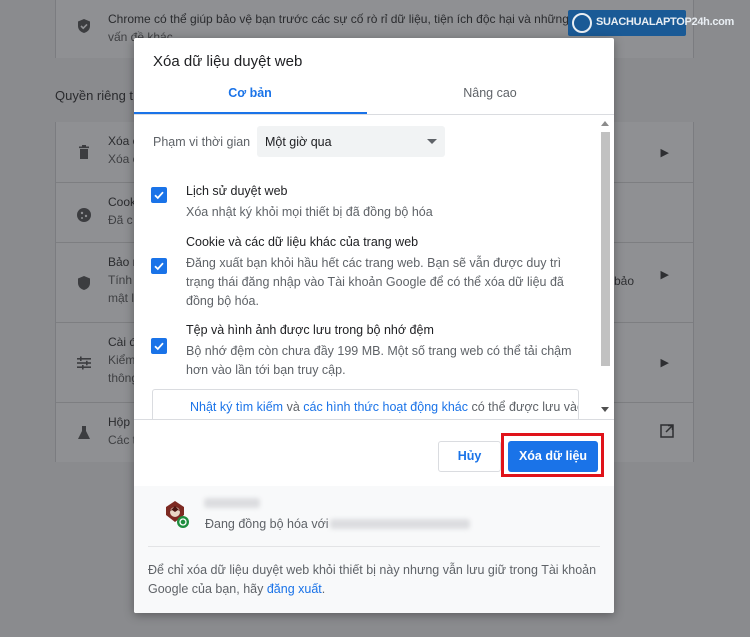  Describe the element at coordinates (232, 503) in the screenshot. I see `account-name-redacted` at that location.